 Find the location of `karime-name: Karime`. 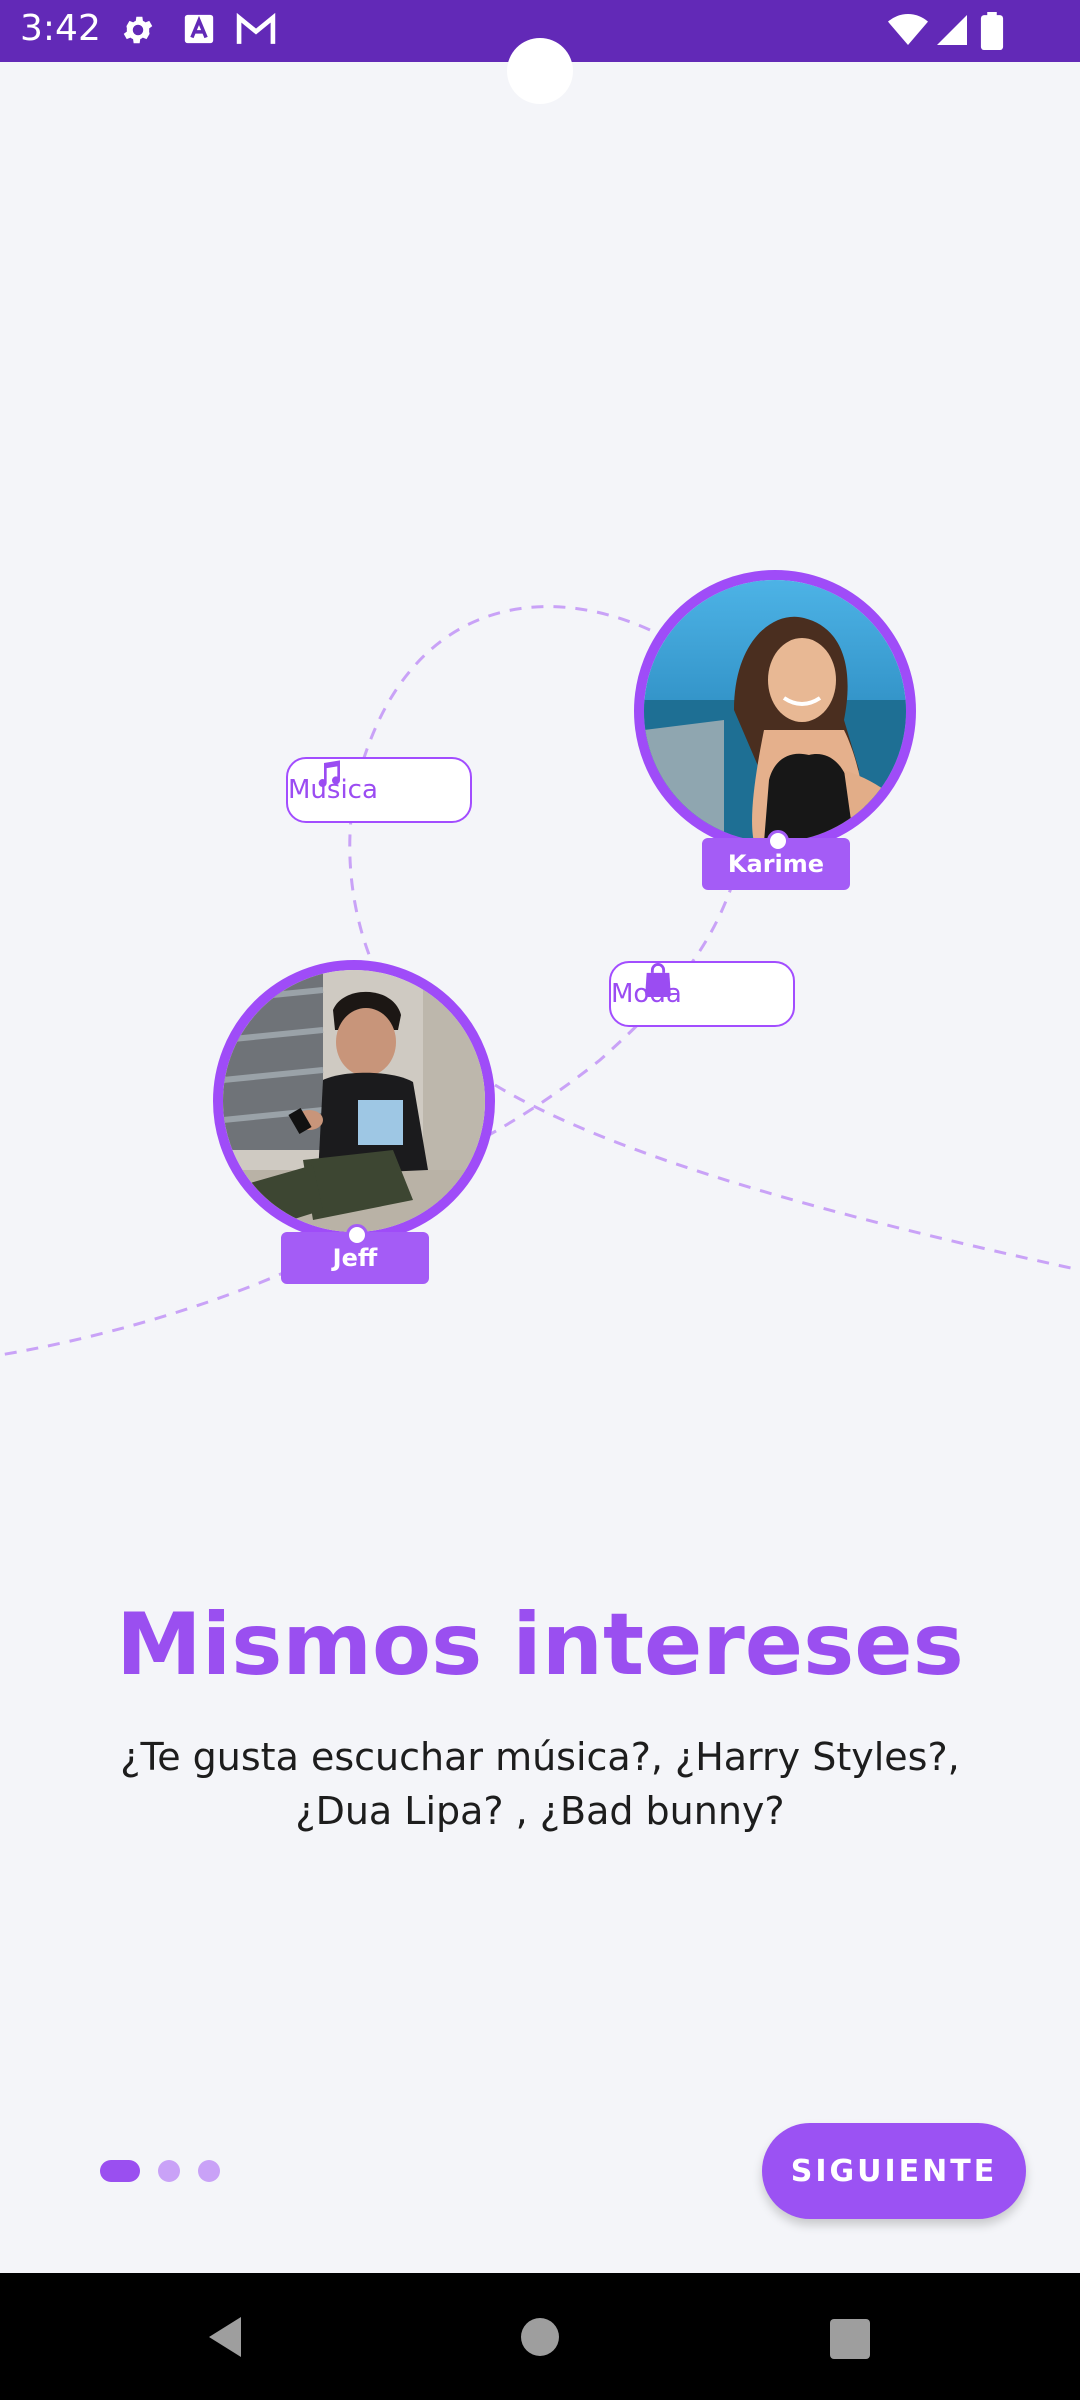

karime-name: Karime is located at coordinates (776, 864).